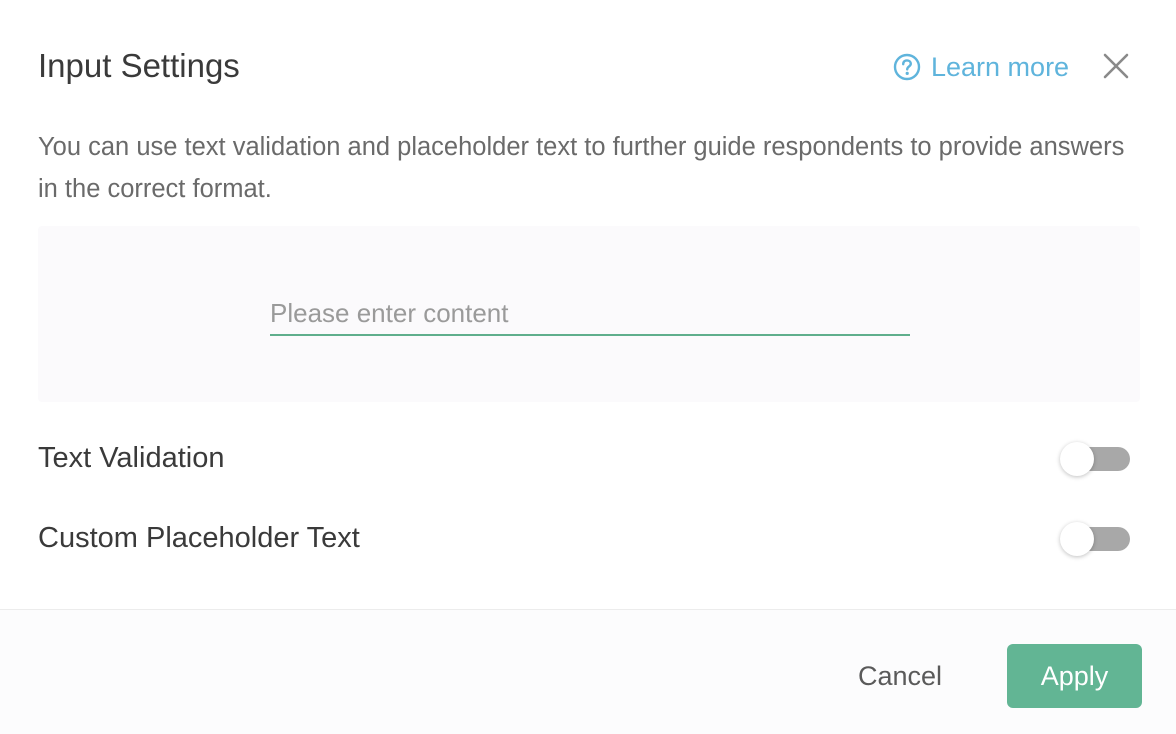 The width and height of the screenshot is (1176, 734). I want to click on learn-more-label: Learn more, so click(1000, 66).